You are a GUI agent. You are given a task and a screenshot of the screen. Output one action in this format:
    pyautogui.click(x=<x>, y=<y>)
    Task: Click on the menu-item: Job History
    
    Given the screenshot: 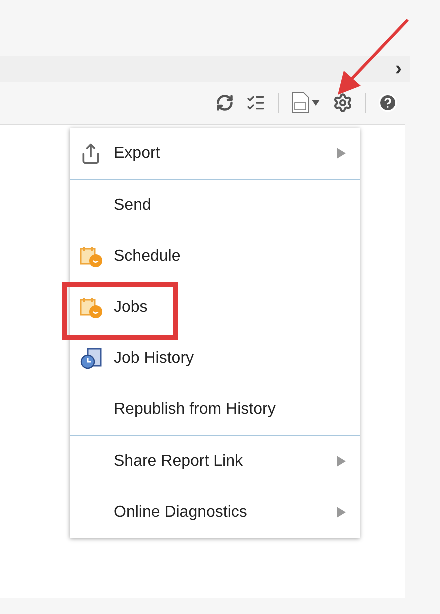 What is the action you would take?
    pyautogui.click(x=215, y=358)
    